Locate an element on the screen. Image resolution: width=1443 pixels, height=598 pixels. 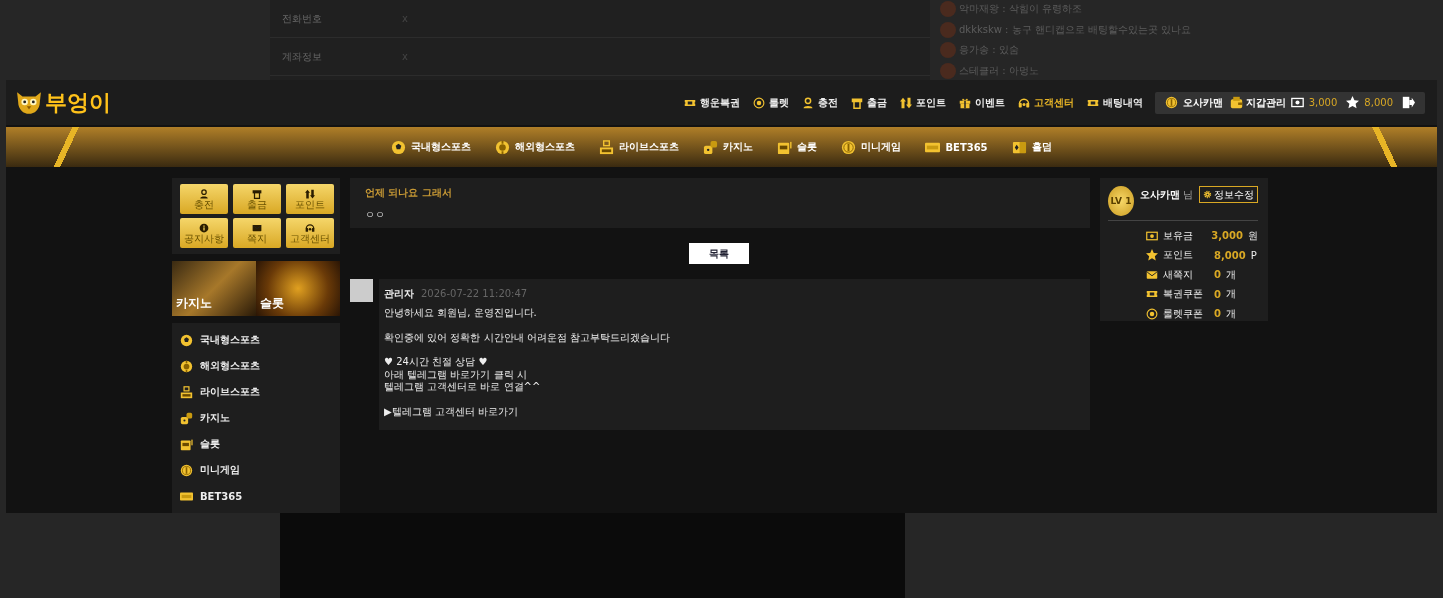
logout-button is located at coordinates (1408, 102).